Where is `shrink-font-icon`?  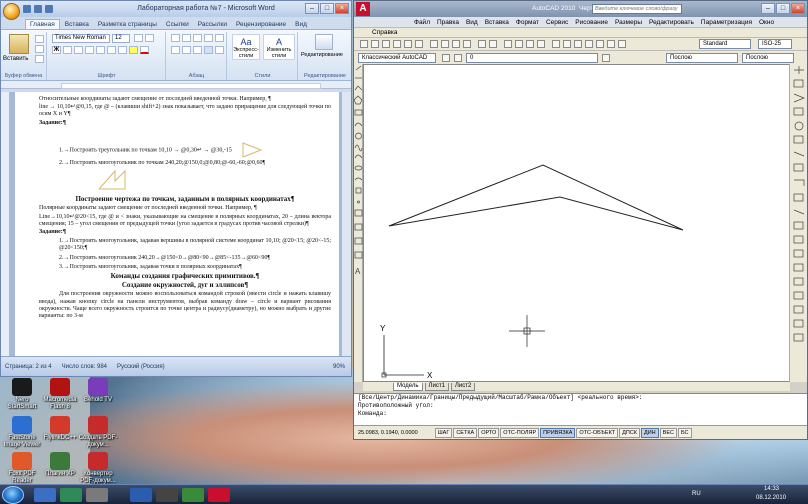 shrink-font-icon is located at coordinates (149, 38).